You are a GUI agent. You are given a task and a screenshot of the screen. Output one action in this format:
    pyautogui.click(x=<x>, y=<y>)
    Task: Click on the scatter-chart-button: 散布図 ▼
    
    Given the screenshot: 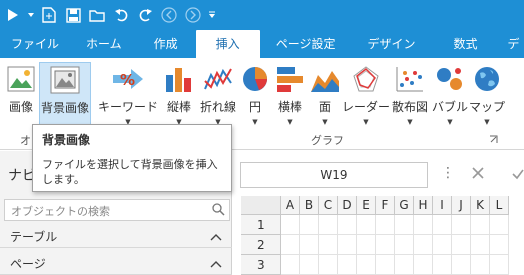 What is the action you would take?
    pyautogui.click(x=410, y=95)
    